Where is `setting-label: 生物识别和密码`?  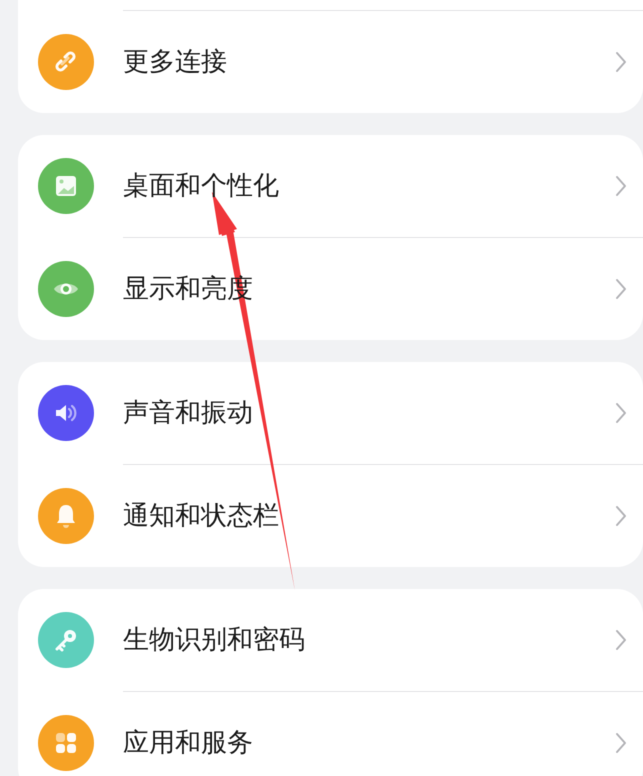
setting-label: 生物识别和密码 is located at coordinates (214, 640).